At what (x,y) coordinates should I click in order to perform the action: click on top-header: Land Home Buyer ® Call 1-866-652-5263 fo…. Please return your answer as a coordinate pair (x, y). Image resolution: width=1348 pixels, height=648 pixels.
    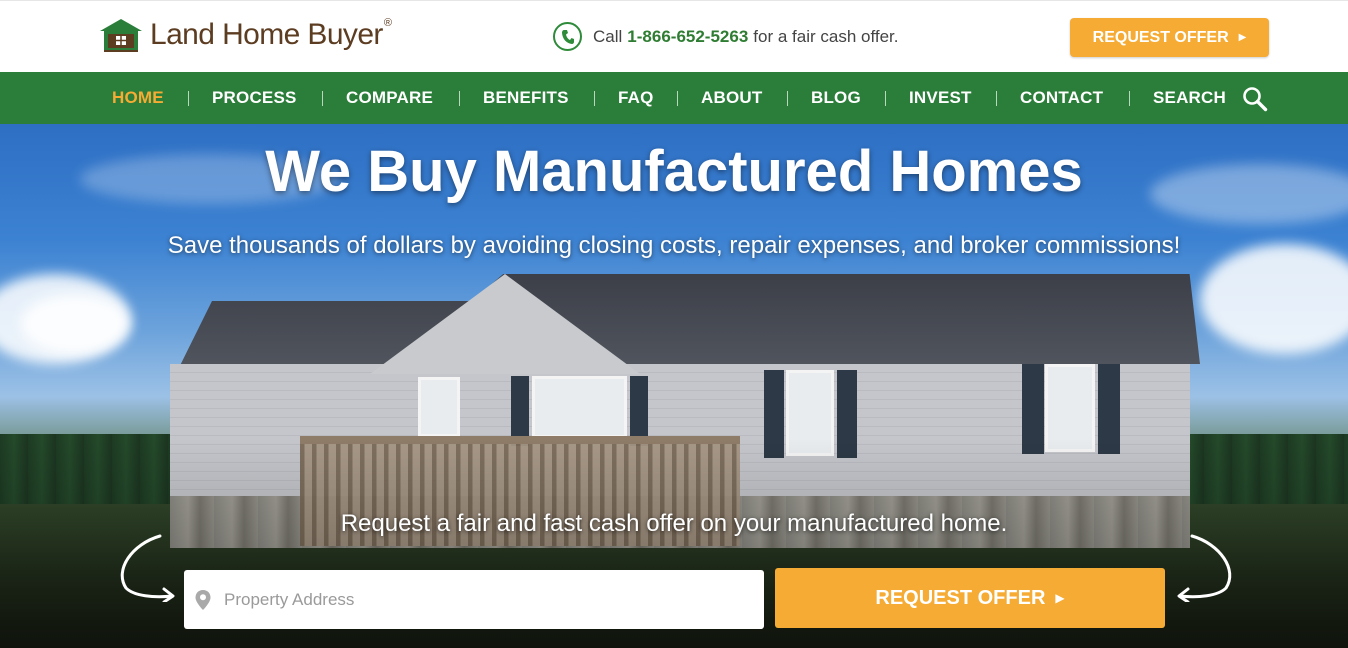
    Looking at the image, I should click on (674, 36).